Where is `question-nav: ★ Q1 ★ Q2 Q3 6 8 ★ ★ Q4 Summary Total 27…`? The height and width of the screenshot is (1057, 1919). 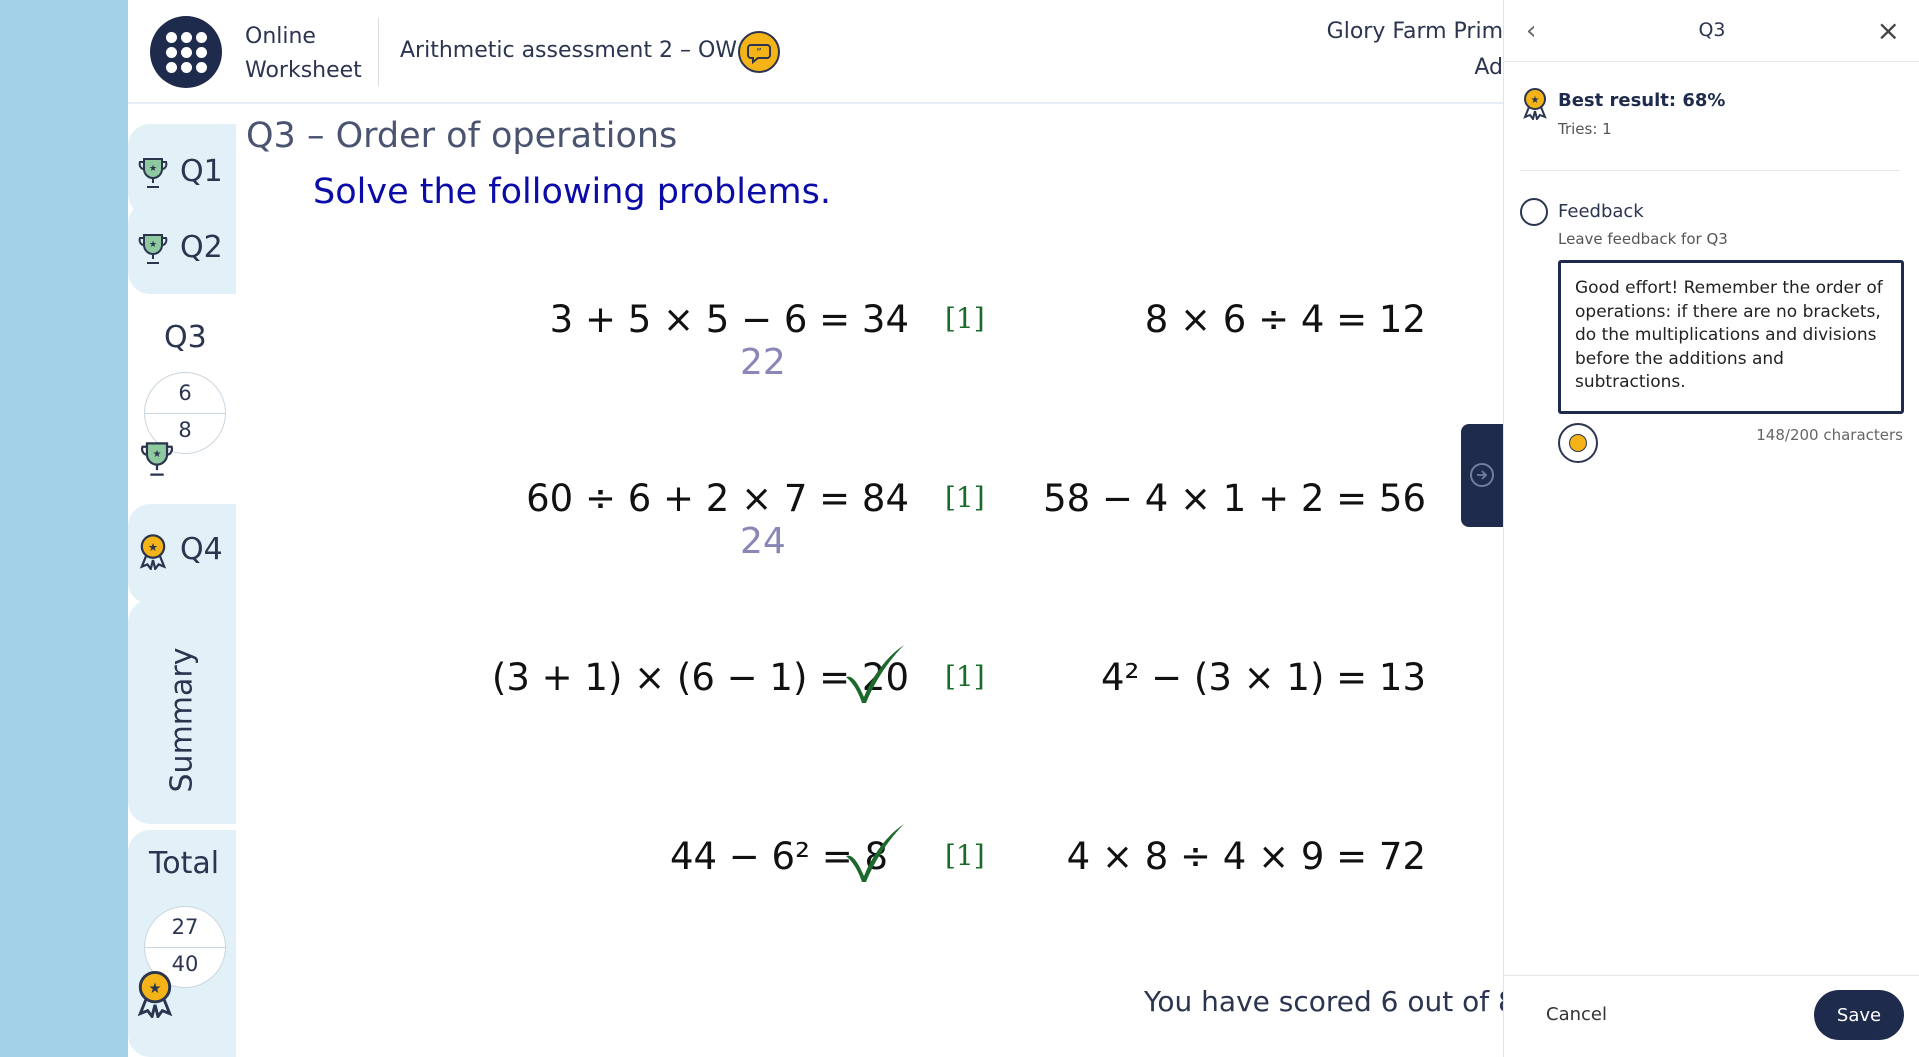 question-nav: ★ Q1 ★ Q2 Q3 6 8 ★ ★ Q4 Summary Total 27… is located at coordinates (182, 580).